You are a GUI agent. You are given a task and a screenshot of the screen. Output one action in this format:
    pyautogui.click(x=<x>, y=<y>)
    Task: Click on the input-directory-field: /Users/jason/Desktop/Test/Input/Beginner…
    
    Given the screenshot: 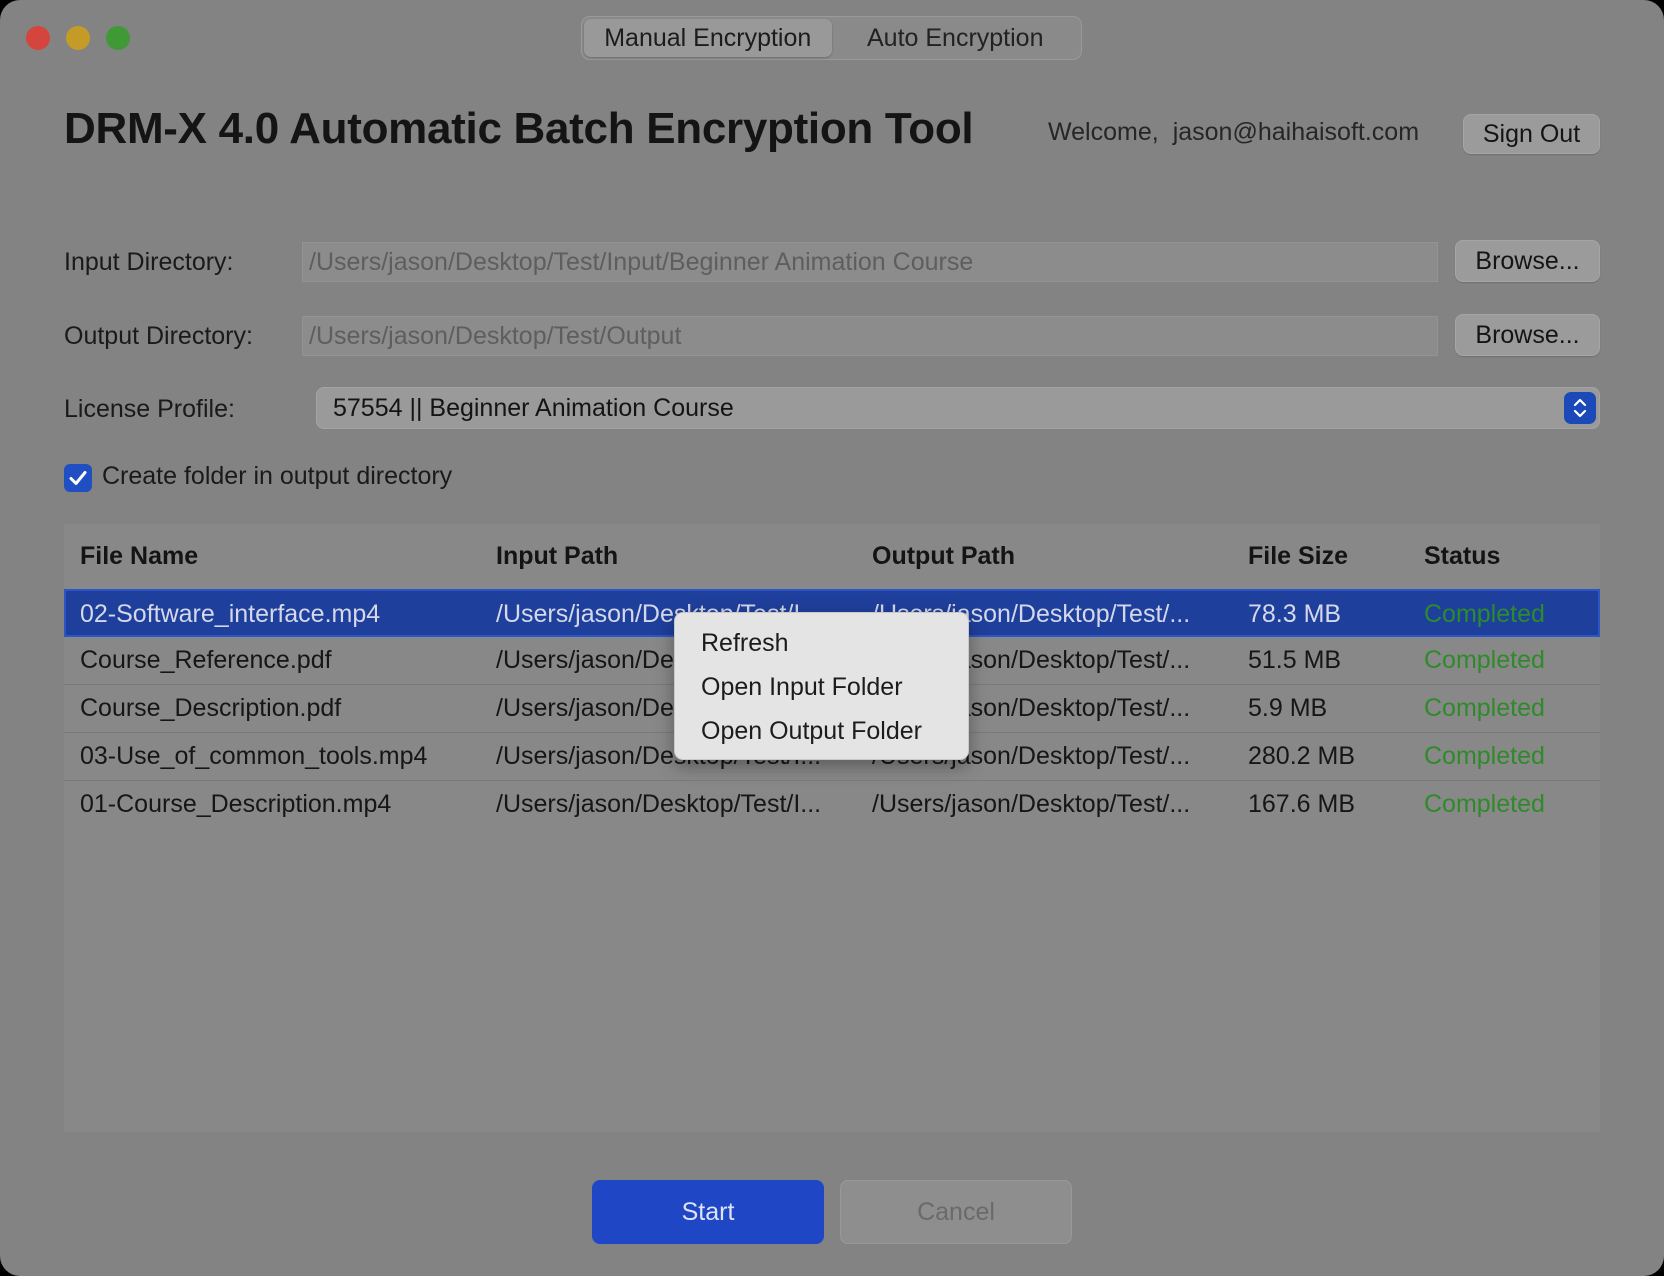 What is the action you would take?
    pyautogui.click(x=870, y=262)
    